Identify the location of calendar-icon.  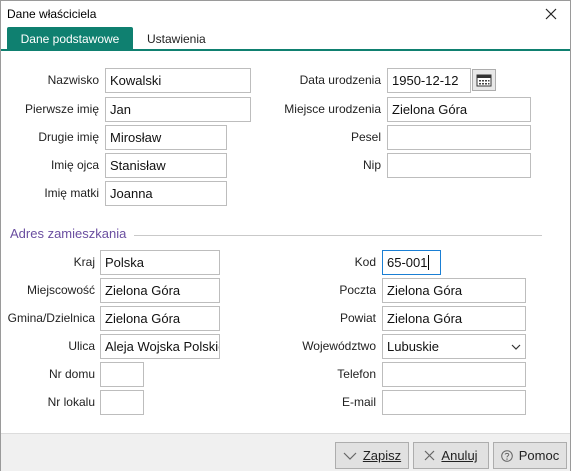
(484, 80).